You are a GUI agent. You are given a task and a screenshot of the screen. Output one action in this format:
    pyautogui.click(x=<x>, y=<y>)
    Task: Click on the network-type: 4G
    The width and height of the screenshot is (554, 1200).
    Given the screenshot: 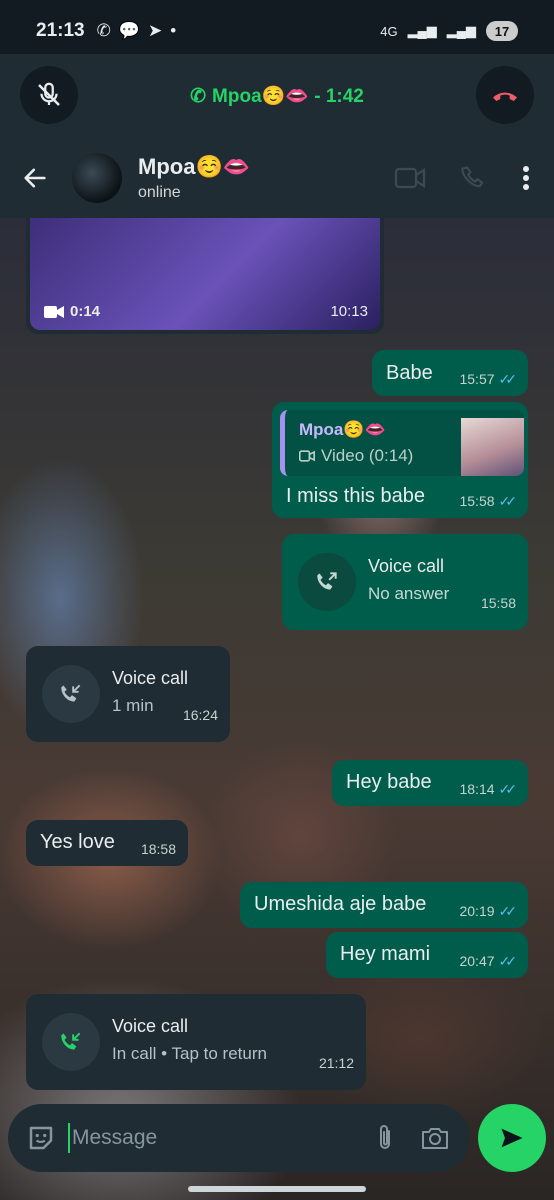 What is the action you would take?
    pyautogui.click(x=389, y=31)
    